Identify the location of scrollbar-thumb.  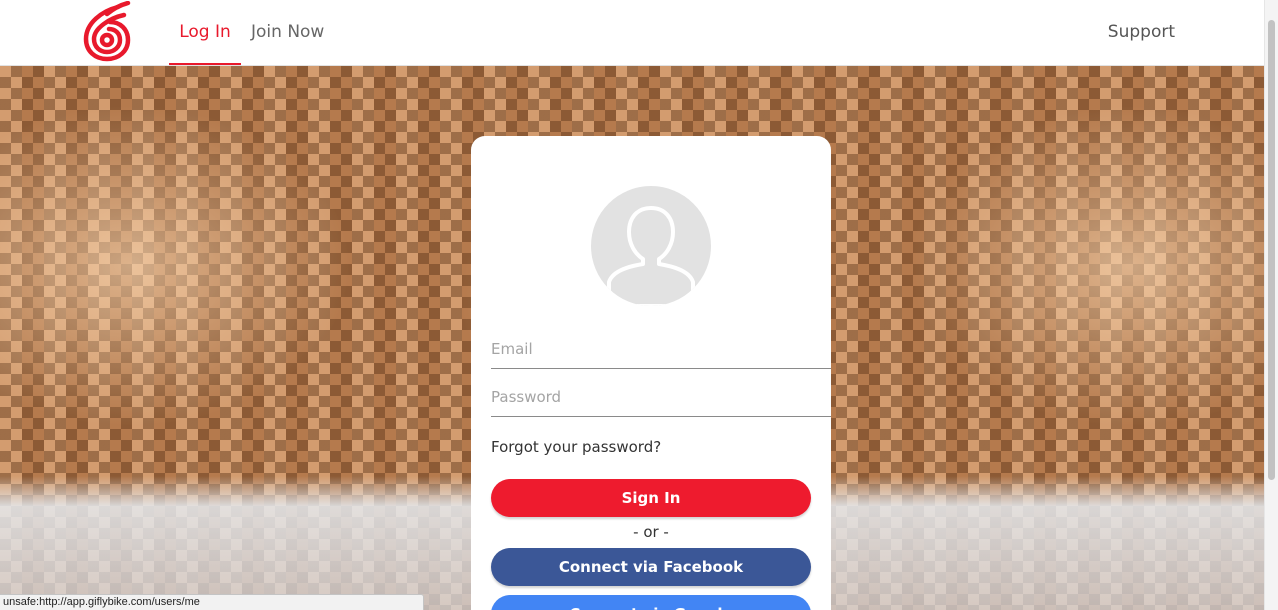
(1271, 250).